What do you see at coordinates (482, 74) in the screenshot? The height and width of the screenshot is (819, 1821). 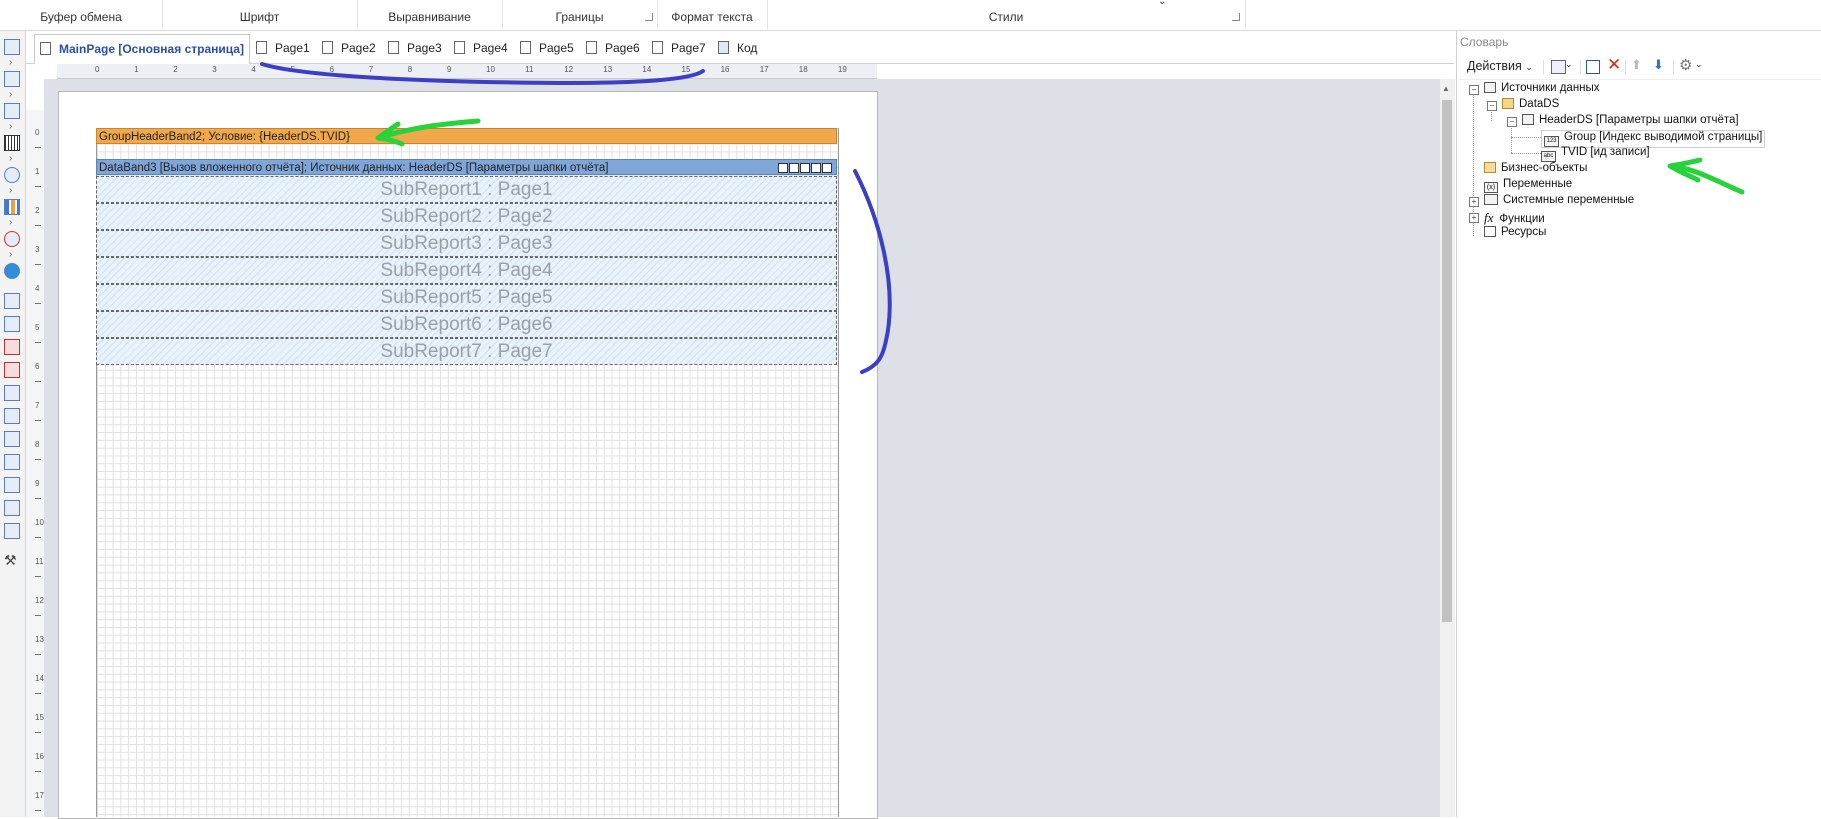 I see `blue-underline-annotation` at bounding box center [482, 74].